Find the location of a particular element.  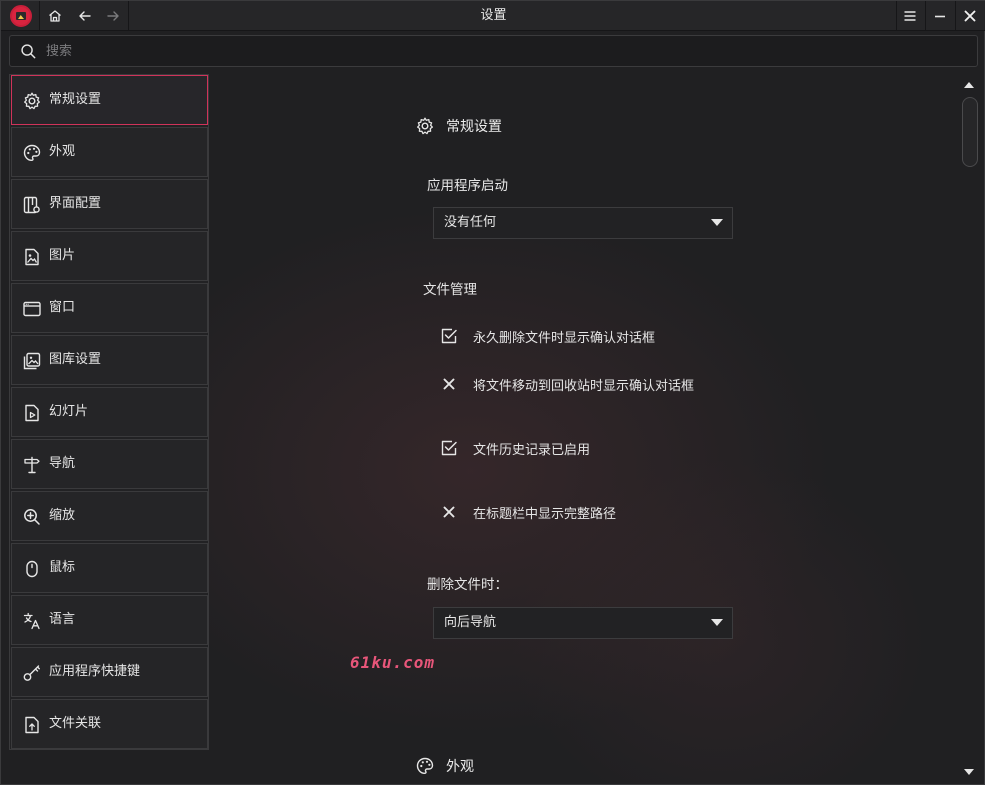

sidebar-item-language: 语言 is located at coordinates (109, 620).